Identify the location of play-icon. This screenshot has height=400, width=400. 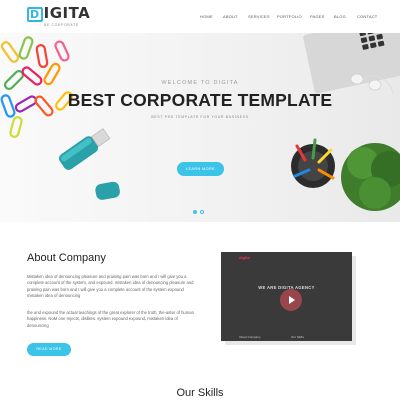
(291, 300).